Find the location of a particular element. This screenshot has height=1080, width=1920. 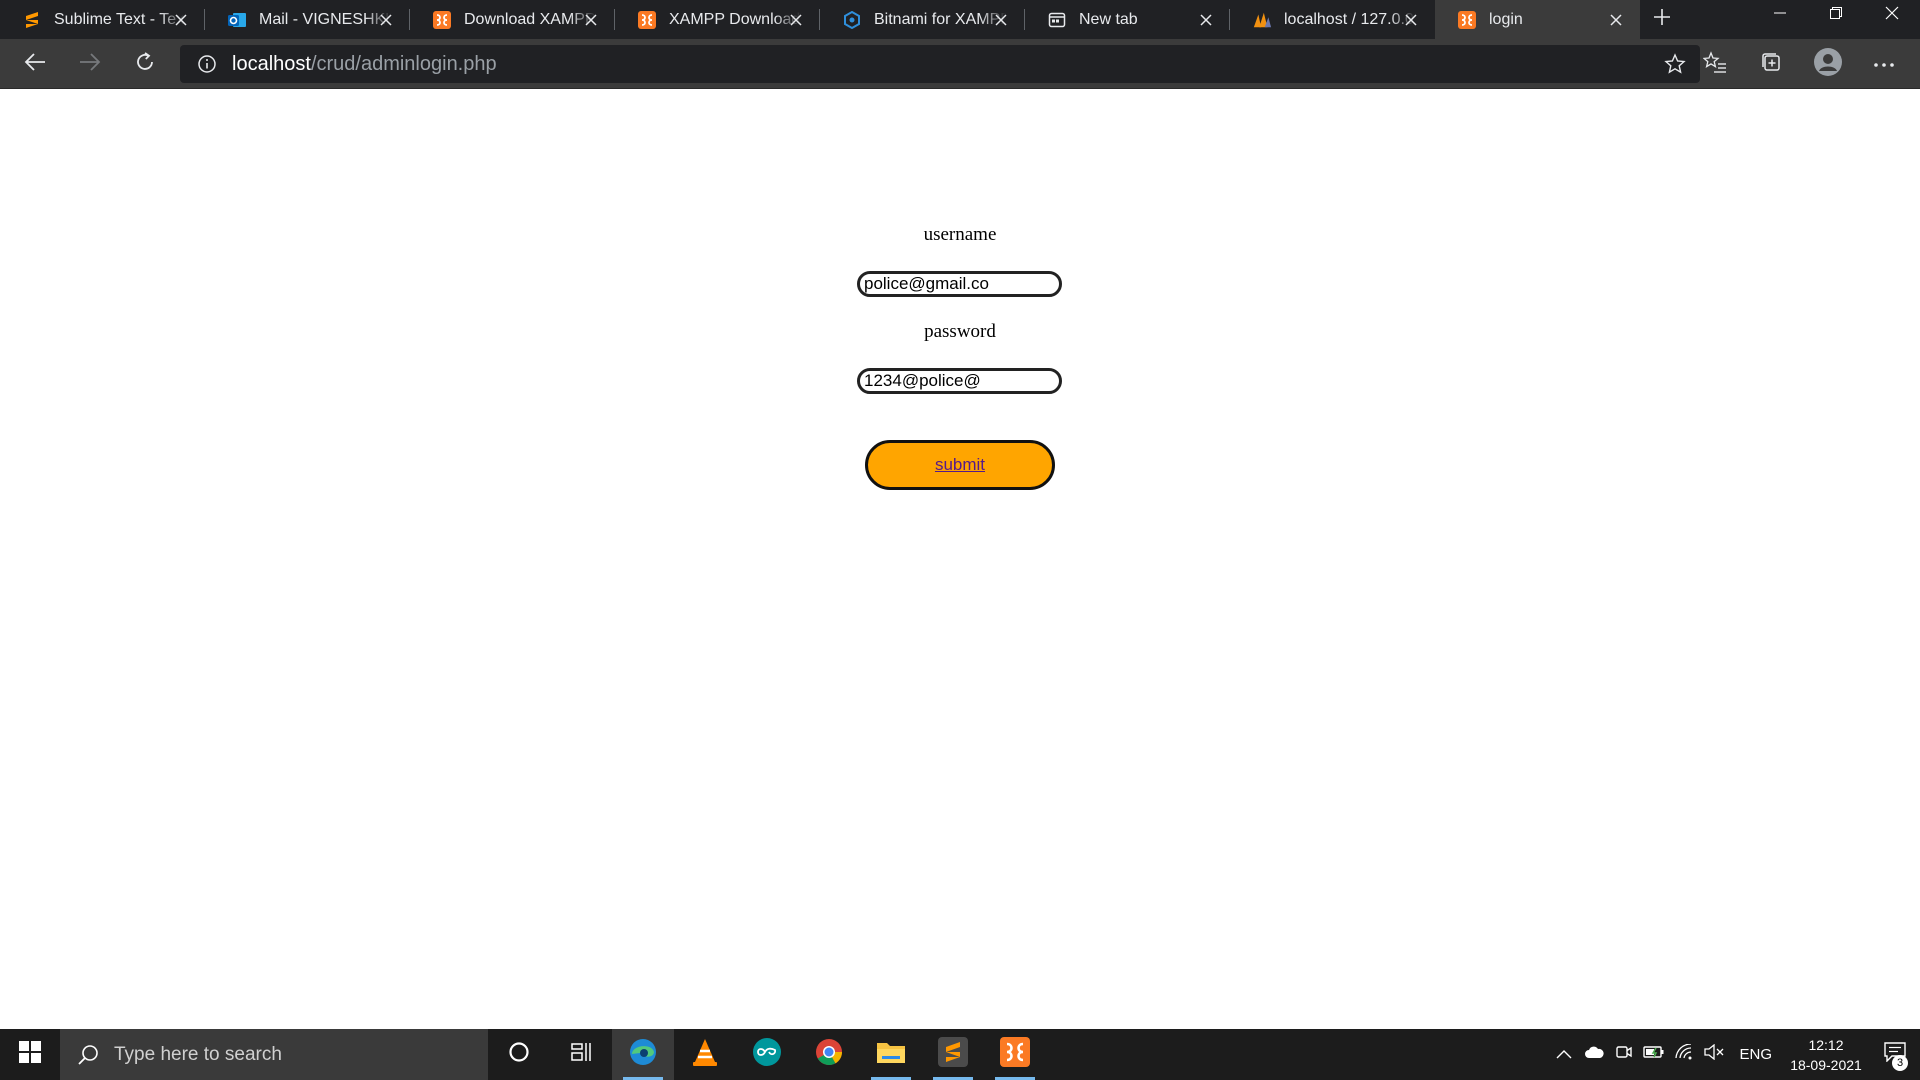

star-icon is located at coordinates (1675, 64).